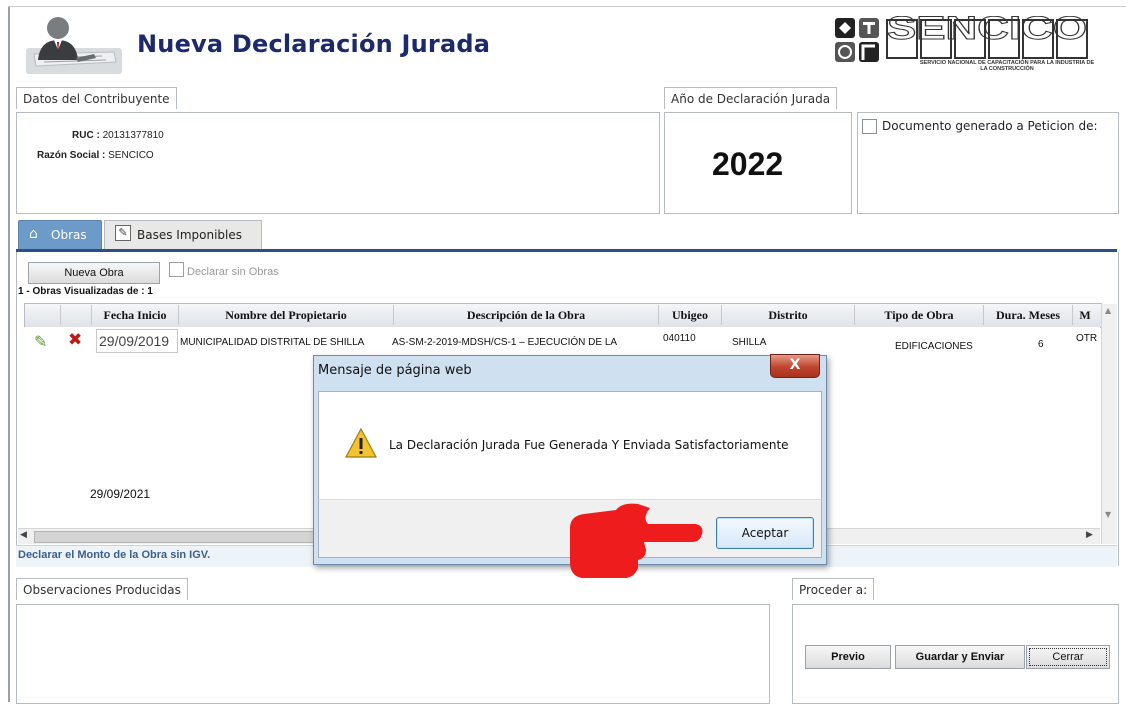 This screenshot has width=1132, height=704. Describe the element at coordinates (1108, 514) in the screenshot. I see `scroll-down-icon: ▼` at that location.